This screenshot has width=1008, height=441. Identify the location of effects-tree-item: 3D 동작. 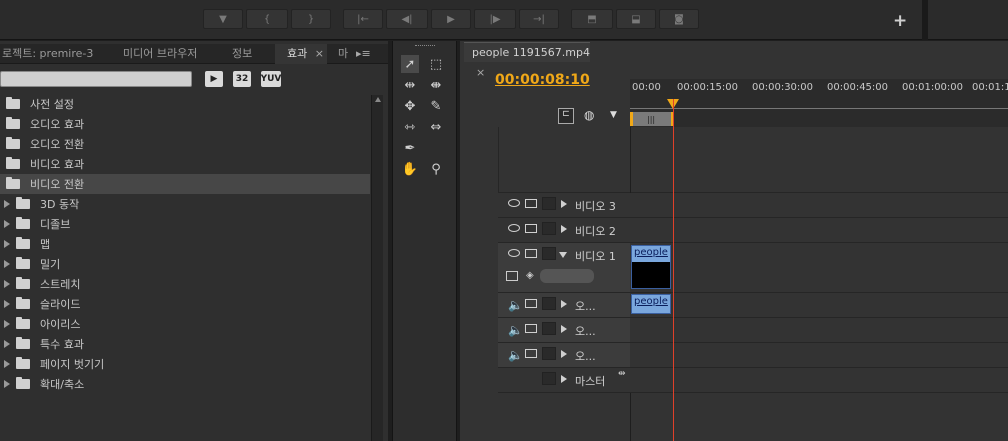
(185, 204).